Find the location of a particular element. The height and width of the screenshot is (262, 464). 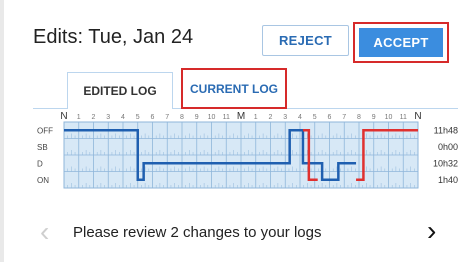

hour-labels: N 1 2 3 4 5 6 7 8 9 10 11 M 1 2 3 4 5 6 7 8 9 10 11 N is located at coordinates (240, 116).